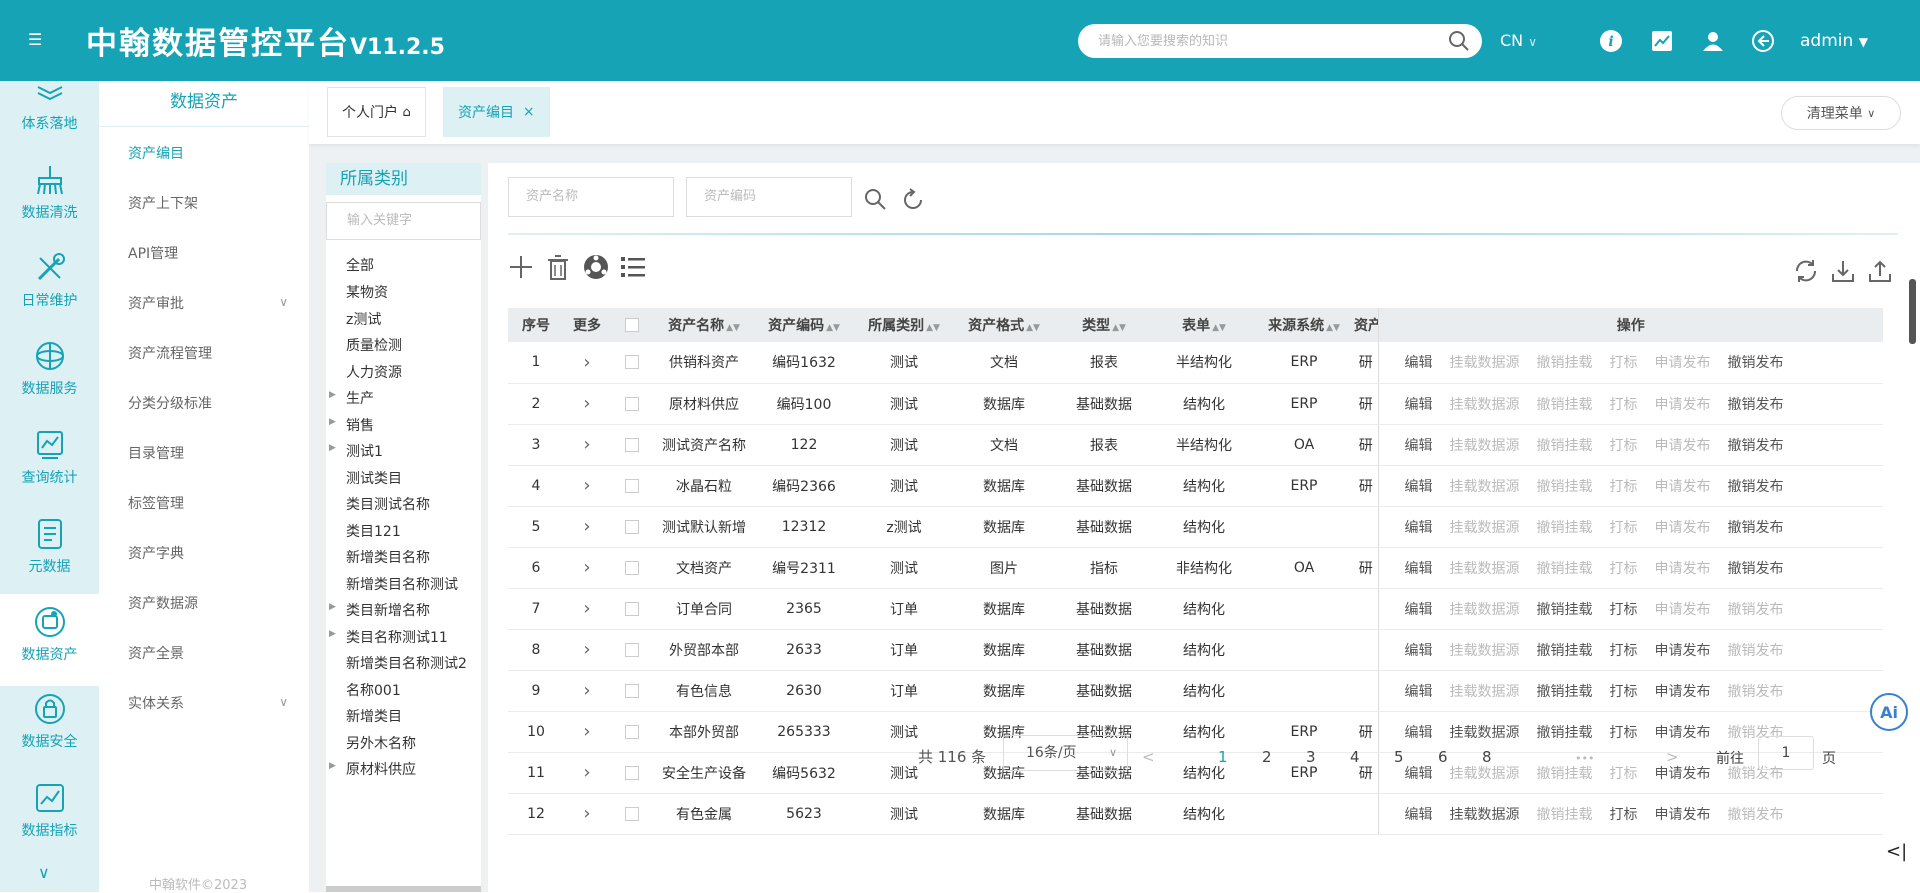  Describe the element at coordinates (49, 560) in the screenshot. I see `module-yuanshuju: 元数据` at that location.